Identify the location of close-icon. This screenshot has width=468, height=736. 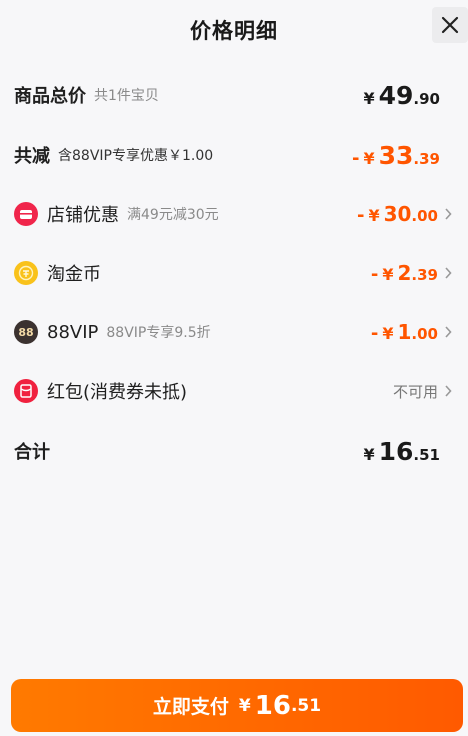
(450, 25).